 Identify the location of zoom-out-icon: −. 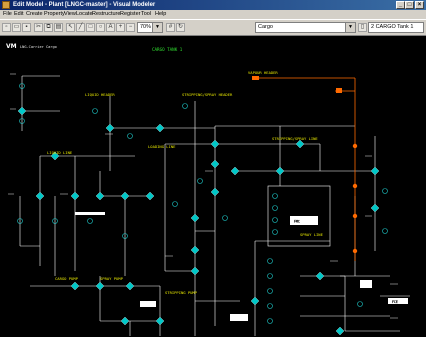
(130, 27).